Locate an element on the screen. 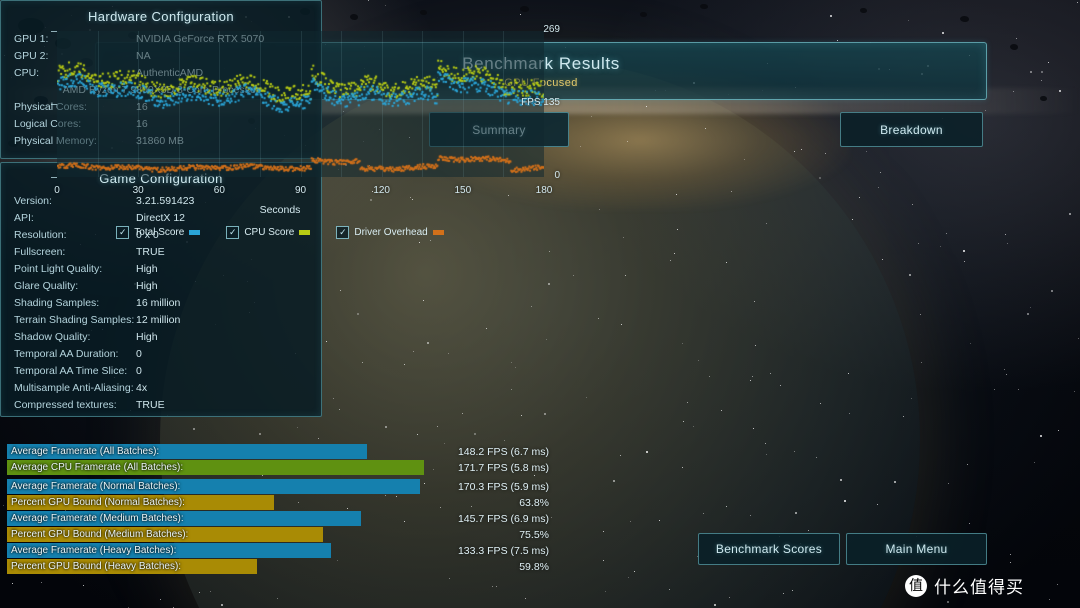  legend-item: ✓ Driver Overhead is located at coordinates (390, 232).